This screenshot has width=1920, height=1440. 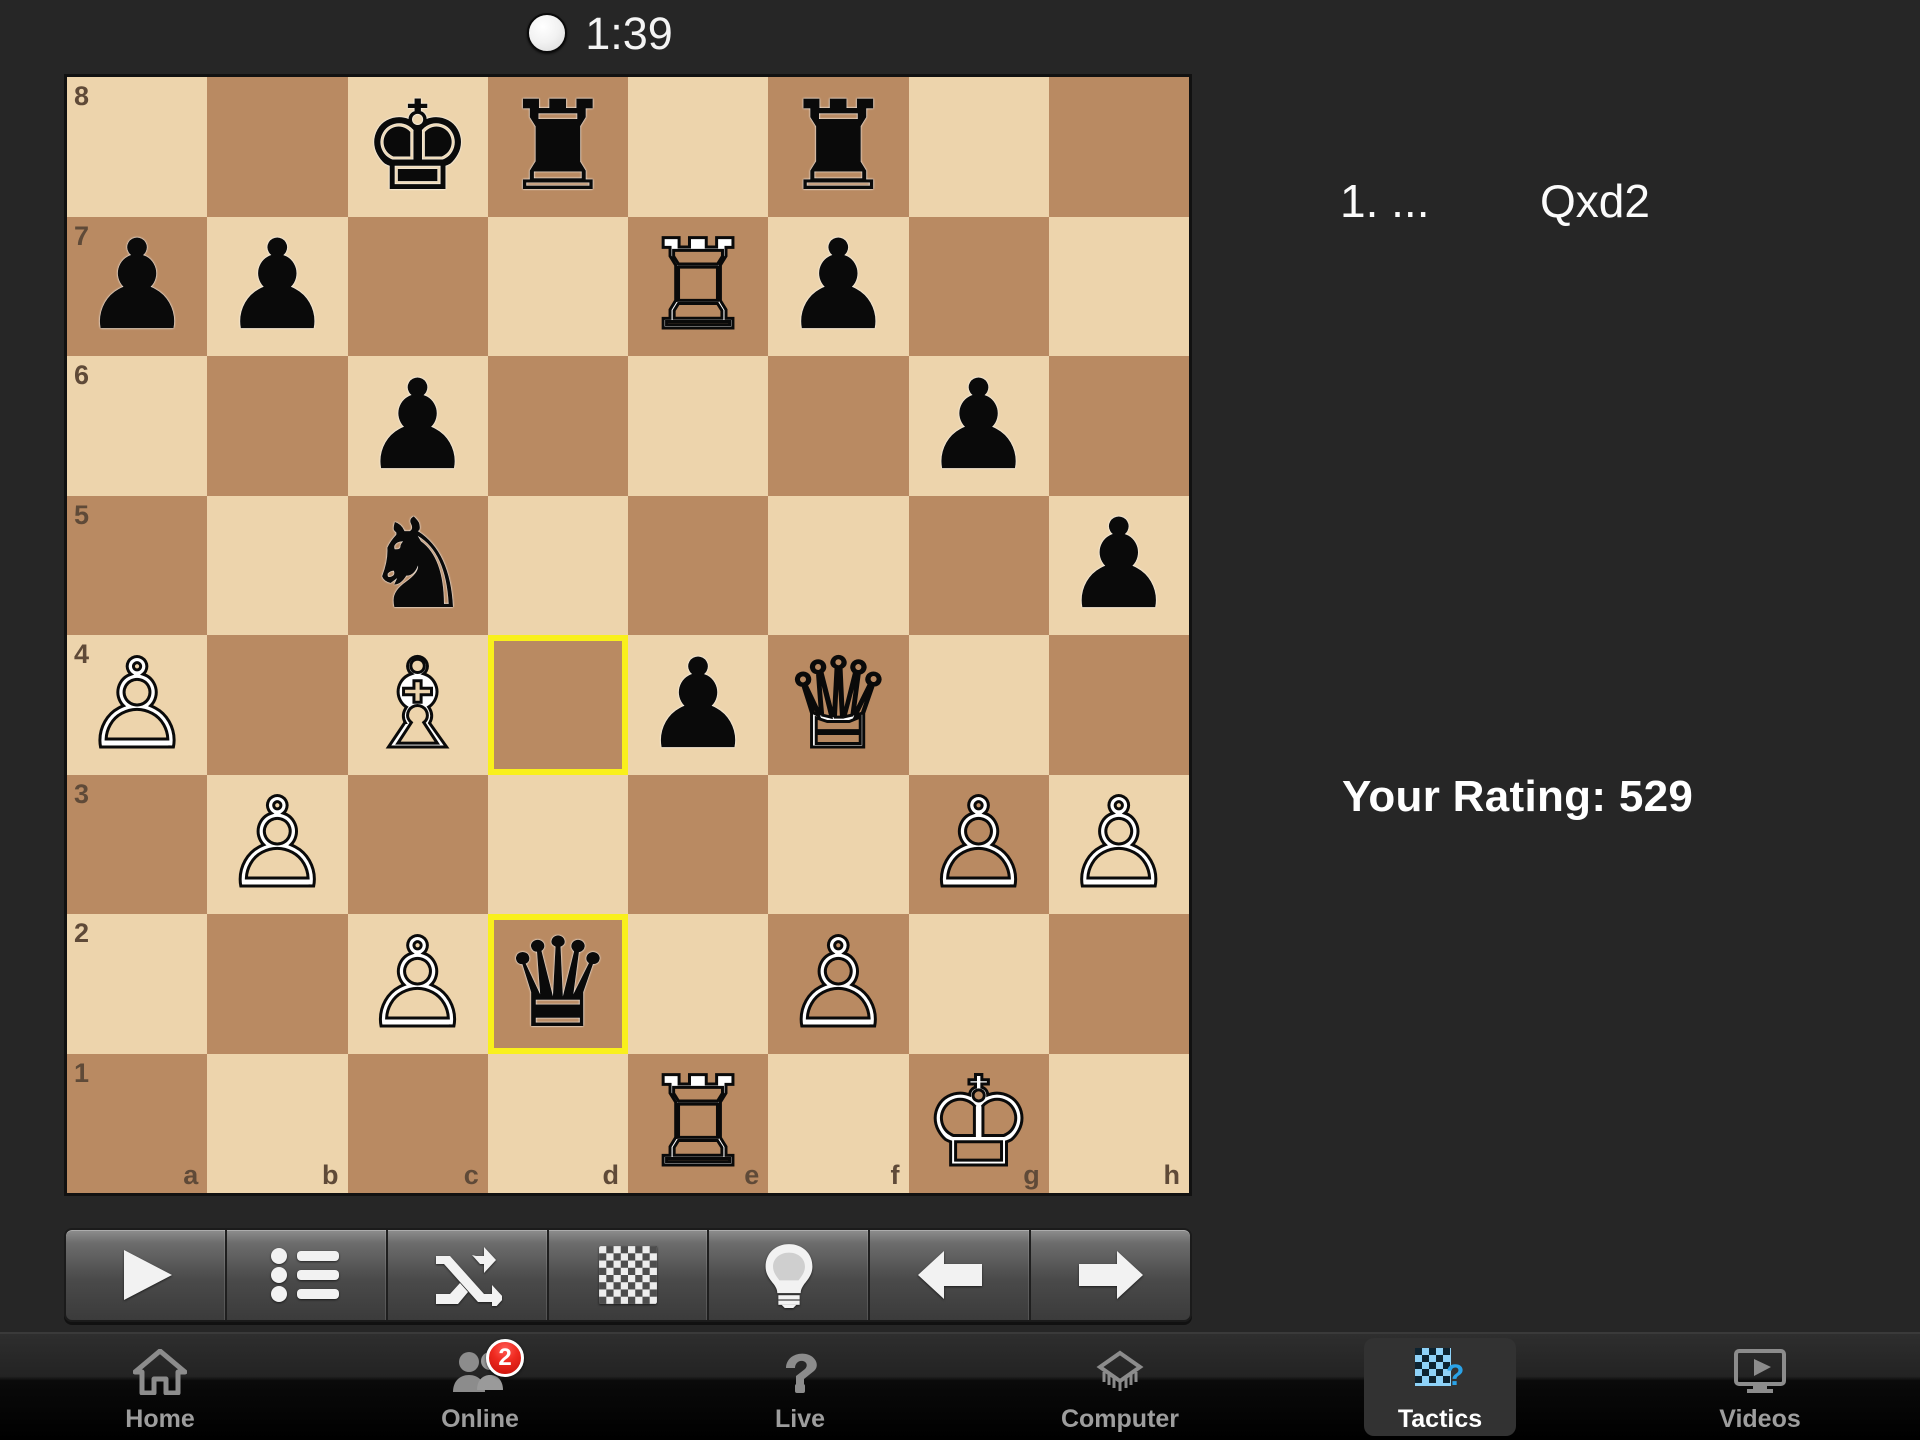 I want to click on piece-black-pawn-c6: ♟, so click(x=418, y=426).